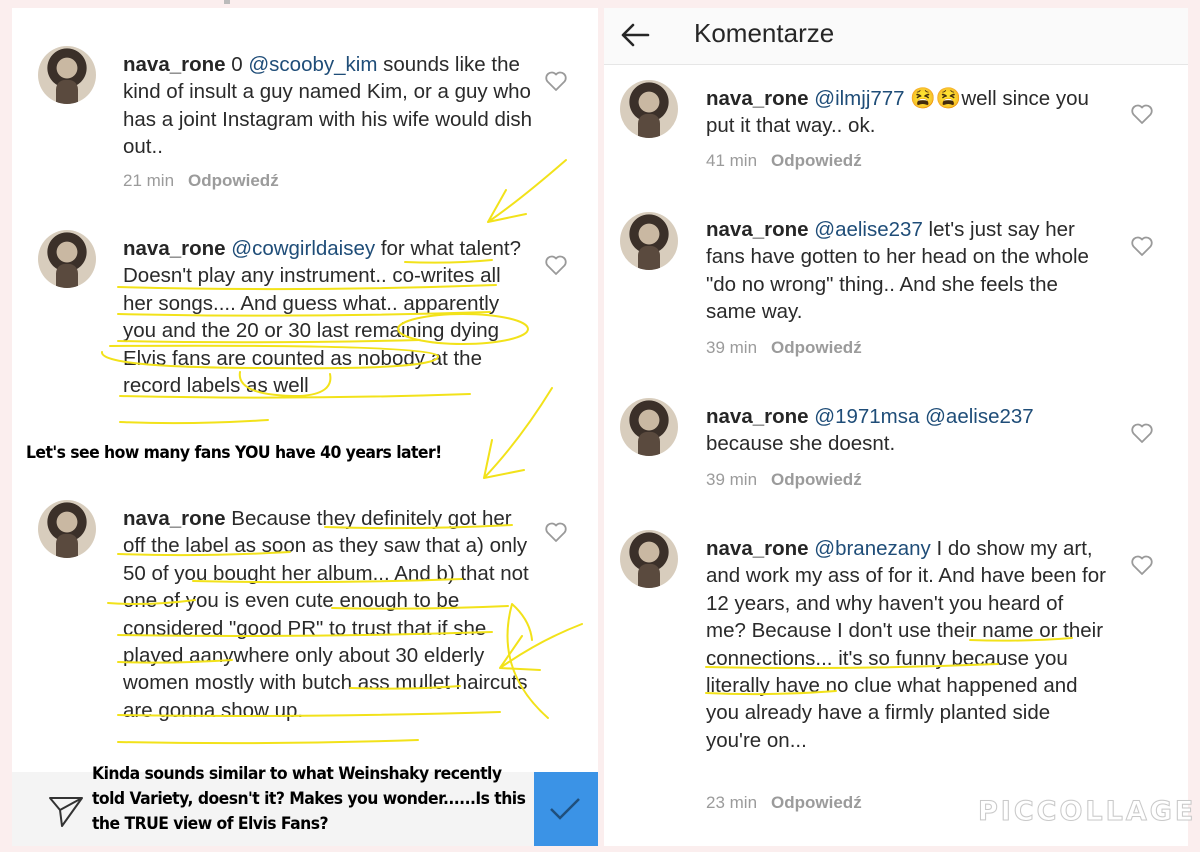 The height and width of the screenshot is (852, 1200). I want to click on comment-meta: 41 min Odpowiedź, so click(784, 161).